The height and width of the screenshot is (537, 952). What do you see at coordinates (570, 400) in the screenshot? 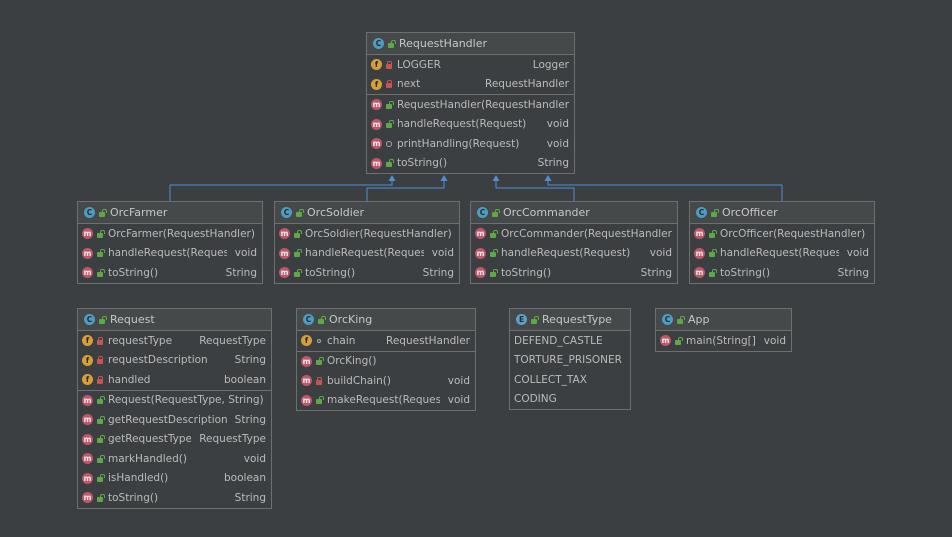
I see `enum-constant-row: CODING` at bounding box center [570, 400].